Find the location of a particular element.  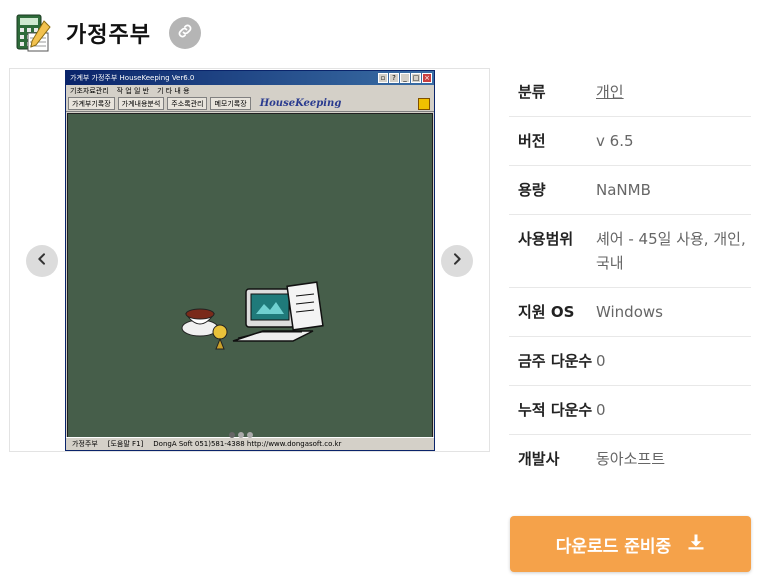

info-row-weekly-downloads: 금주 다운수 0 is located at coordinates (630, 361).